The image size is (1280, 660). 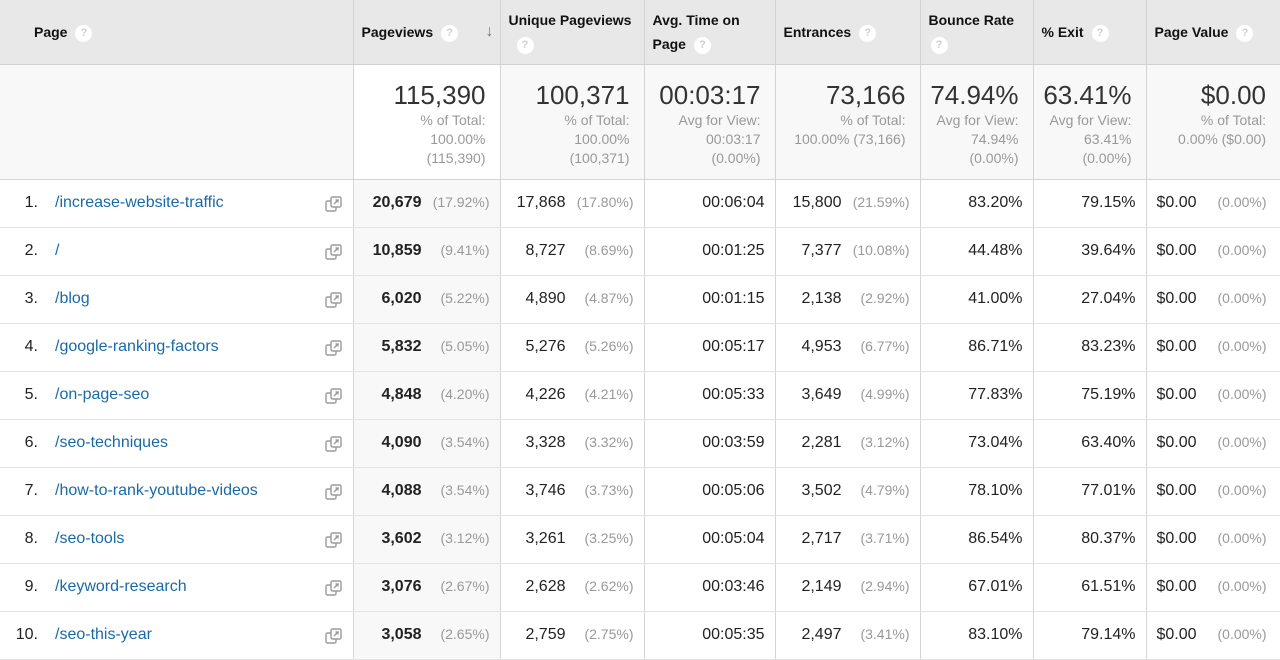 What do you see at coordinates (177, 635) in the screenshot?
I see `page-cell: 10. /seo-this-year` at bounding box center [177, 635].